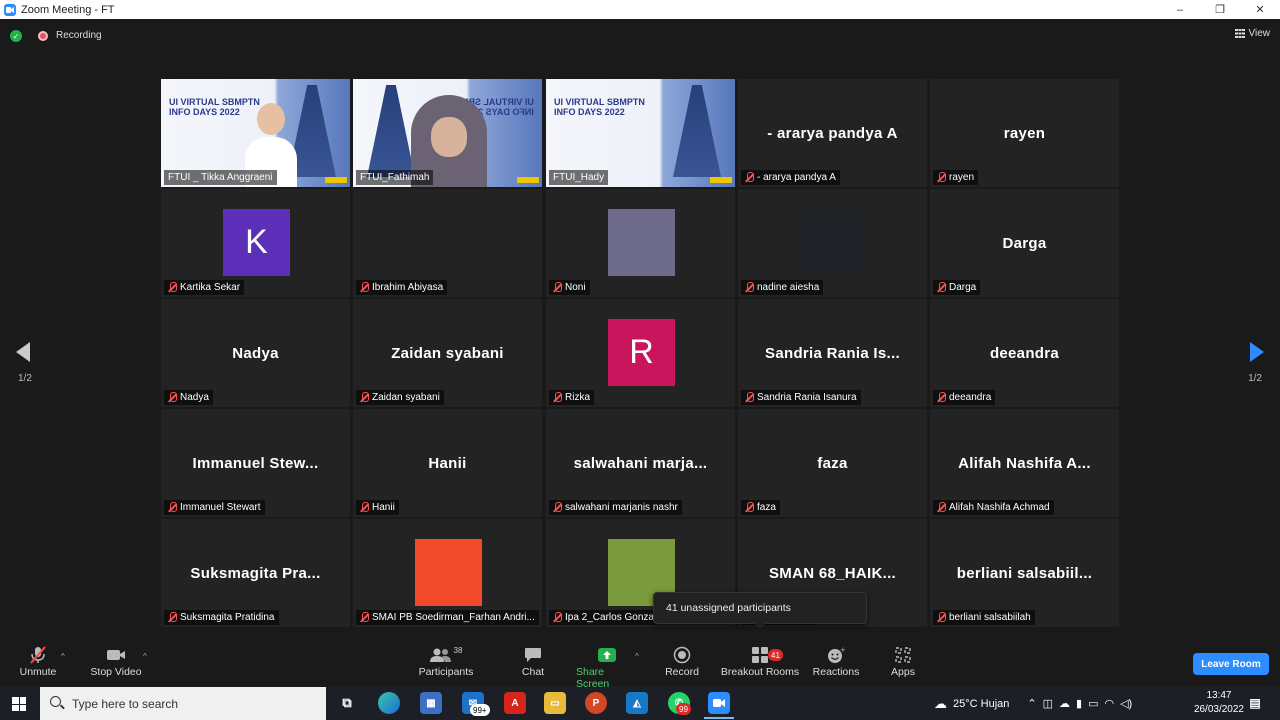  What do you see at coordinates (832, 133) in the screenshot?
I see `participant-tile: - ararya pandya A- ararya pandya A` at bounding box center [832, 133].